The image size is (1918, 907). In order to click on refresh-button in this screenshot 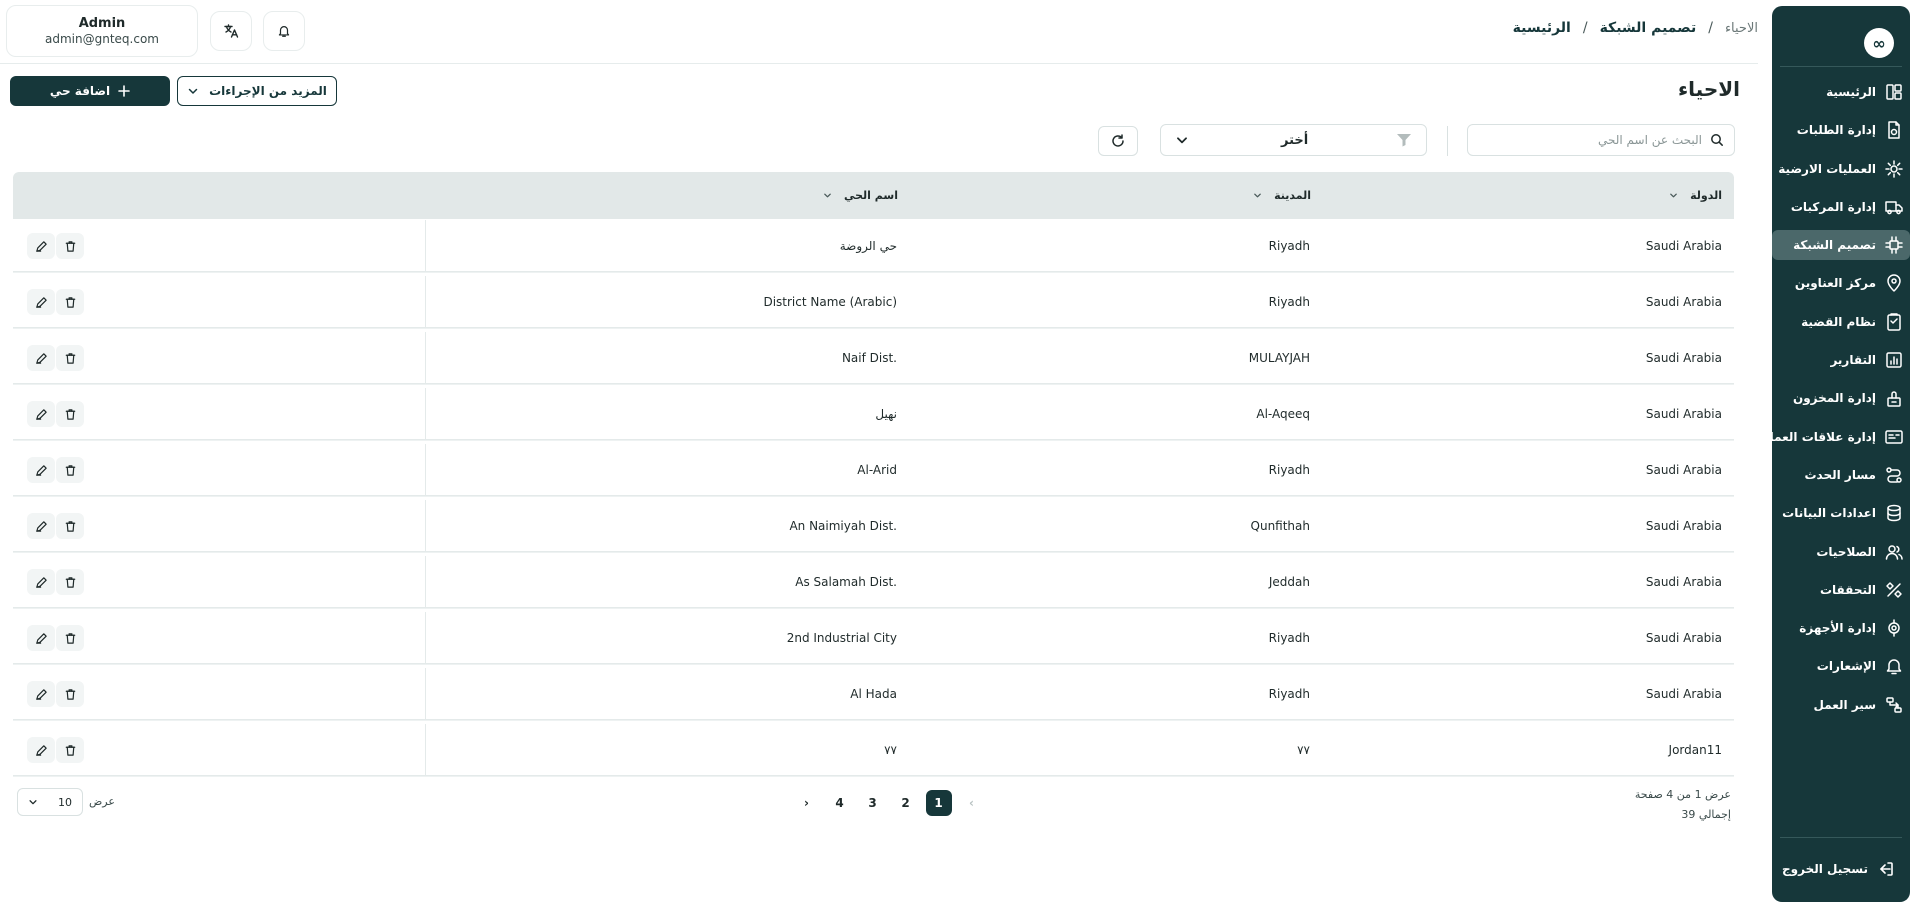, I will do `click(1118, 141)`.